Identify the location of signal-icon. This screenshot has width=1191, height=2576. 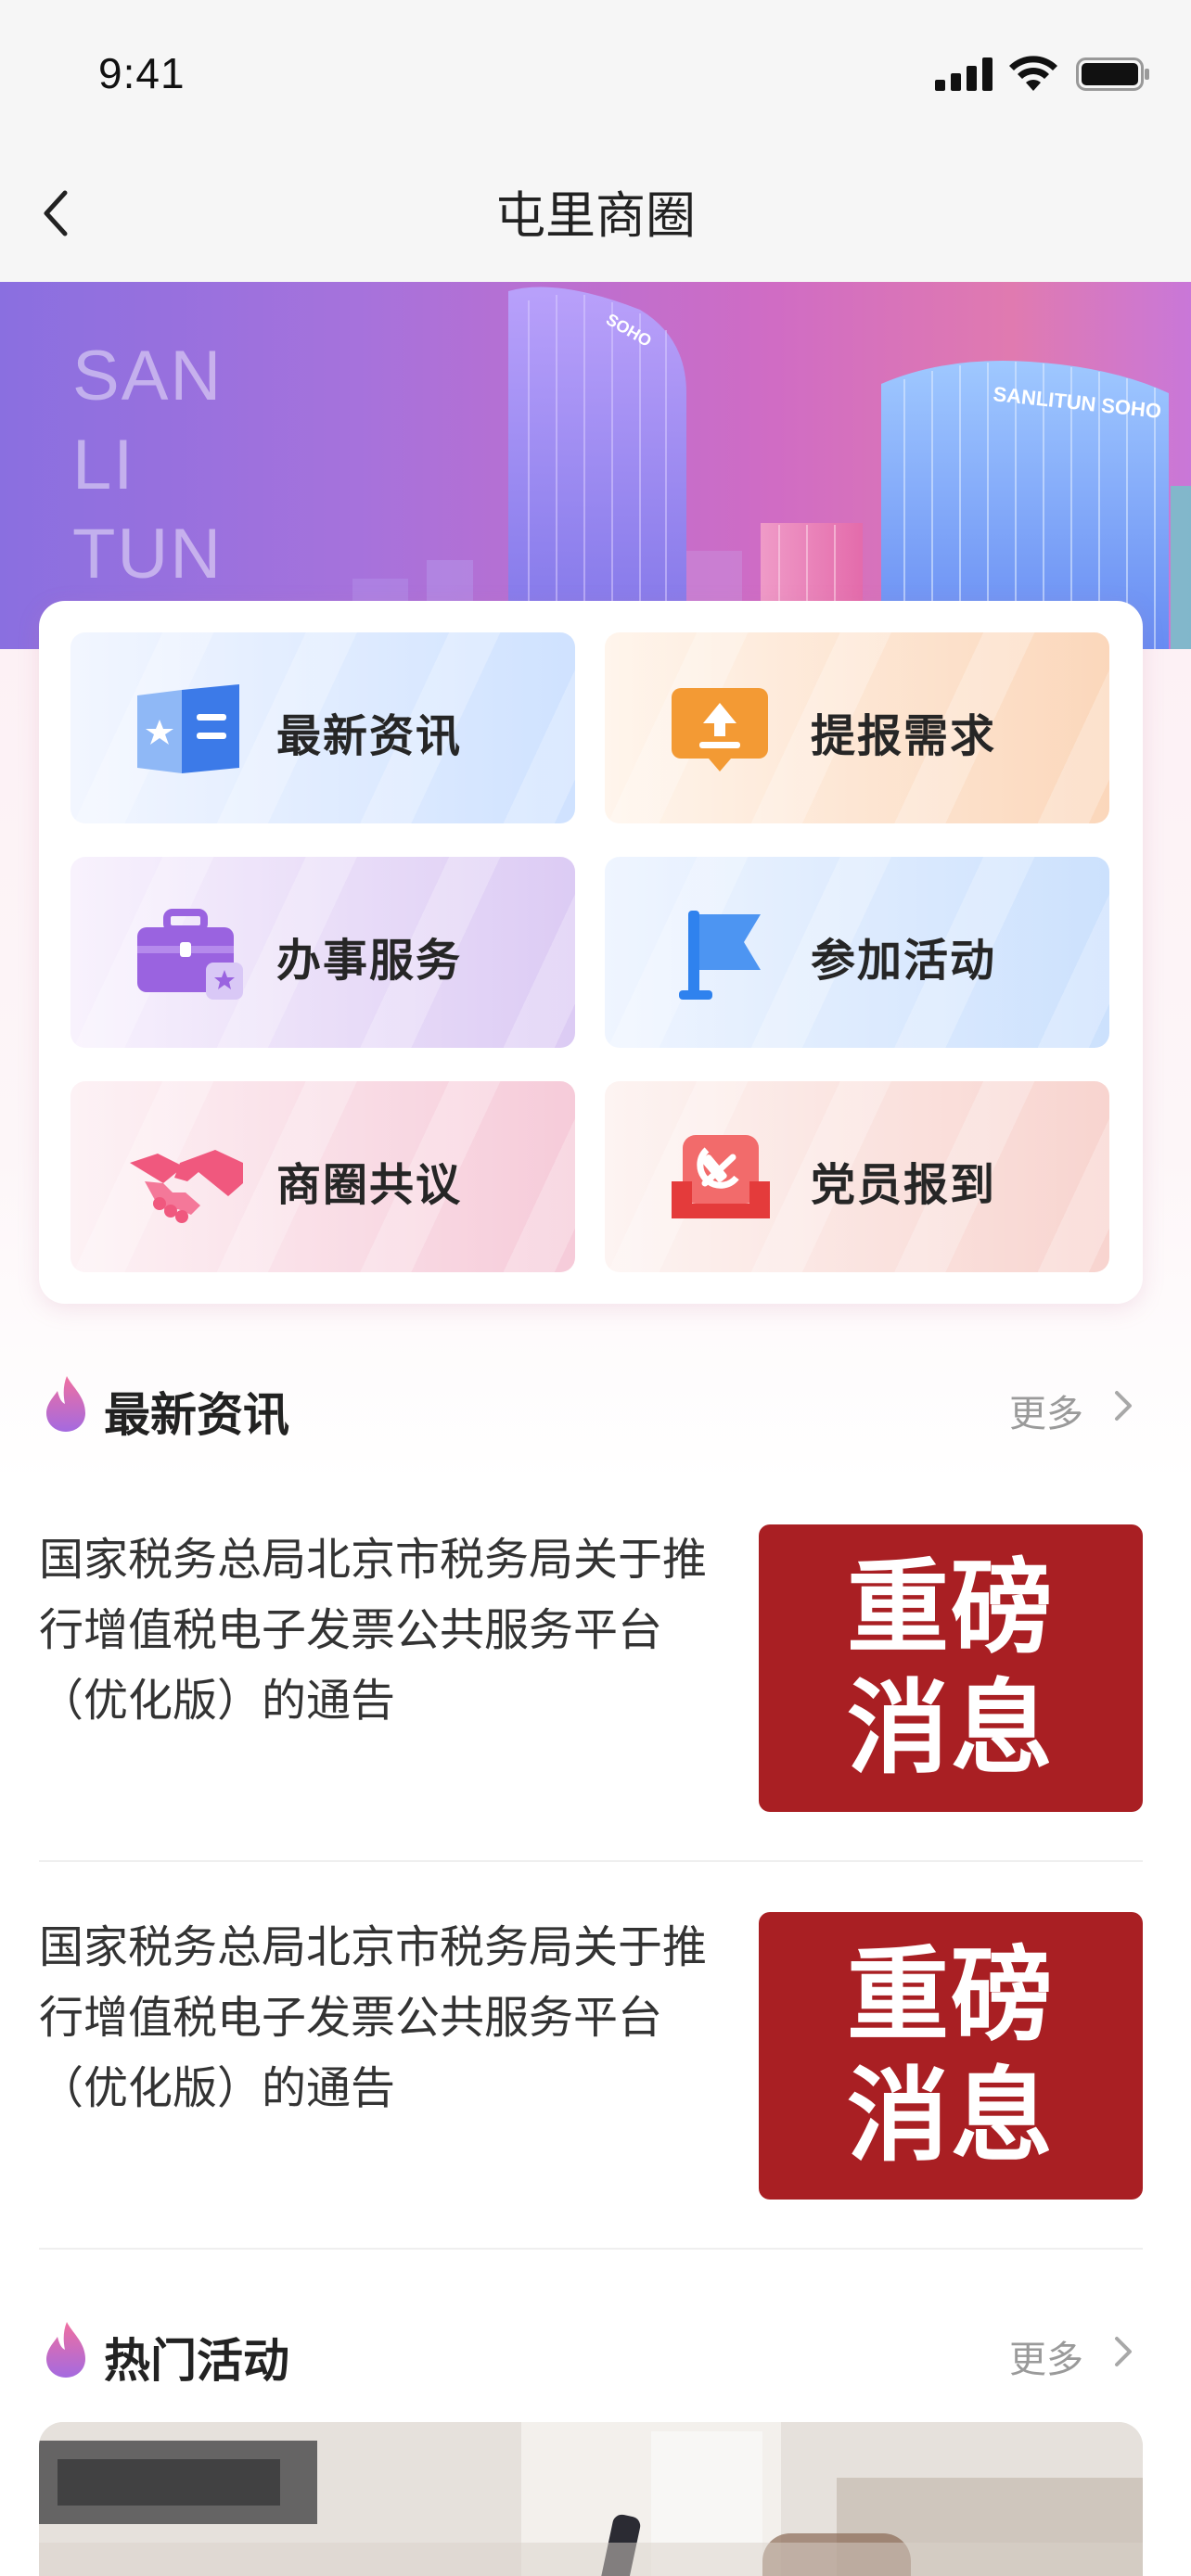
(963, 74).